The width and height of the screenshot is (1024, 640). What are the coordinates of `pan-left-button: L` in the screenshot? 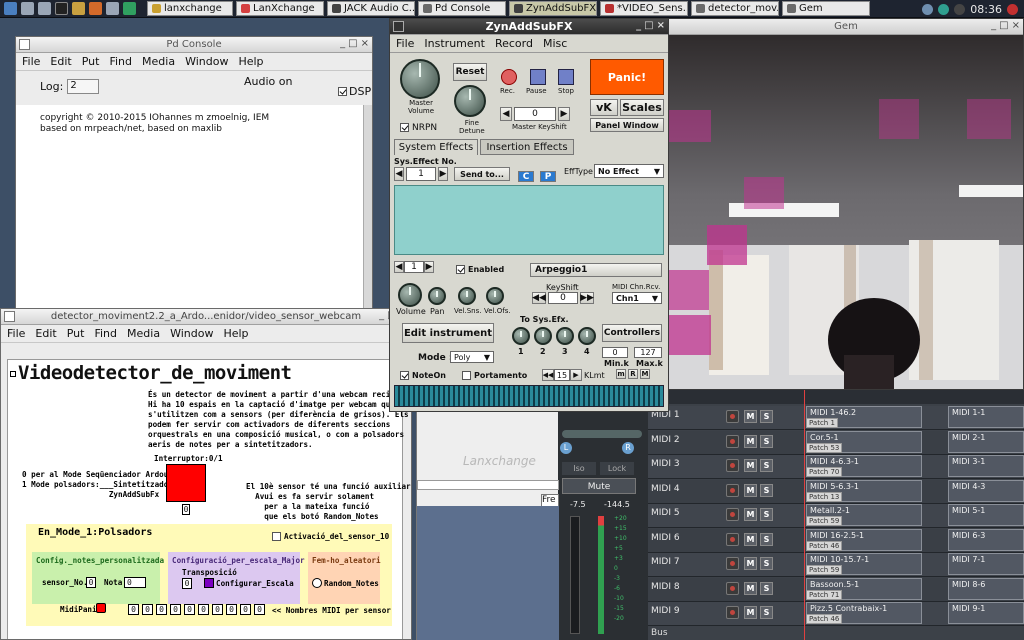 It's located at (566, 448).